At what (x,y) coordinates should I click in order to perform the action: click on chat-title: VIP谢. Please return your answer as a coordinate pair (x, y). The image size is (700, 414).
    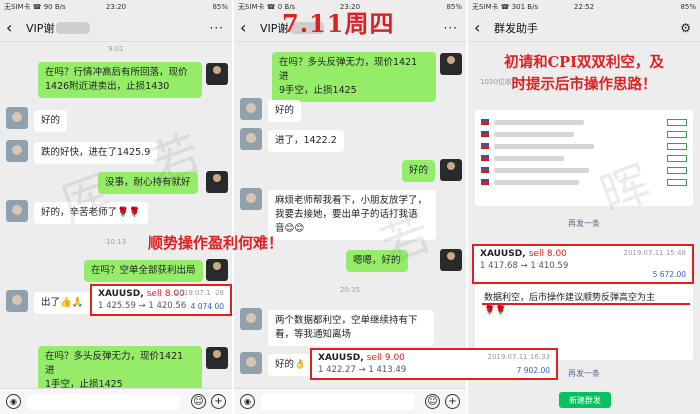
    Looking at the image, I should click on (40, 28).